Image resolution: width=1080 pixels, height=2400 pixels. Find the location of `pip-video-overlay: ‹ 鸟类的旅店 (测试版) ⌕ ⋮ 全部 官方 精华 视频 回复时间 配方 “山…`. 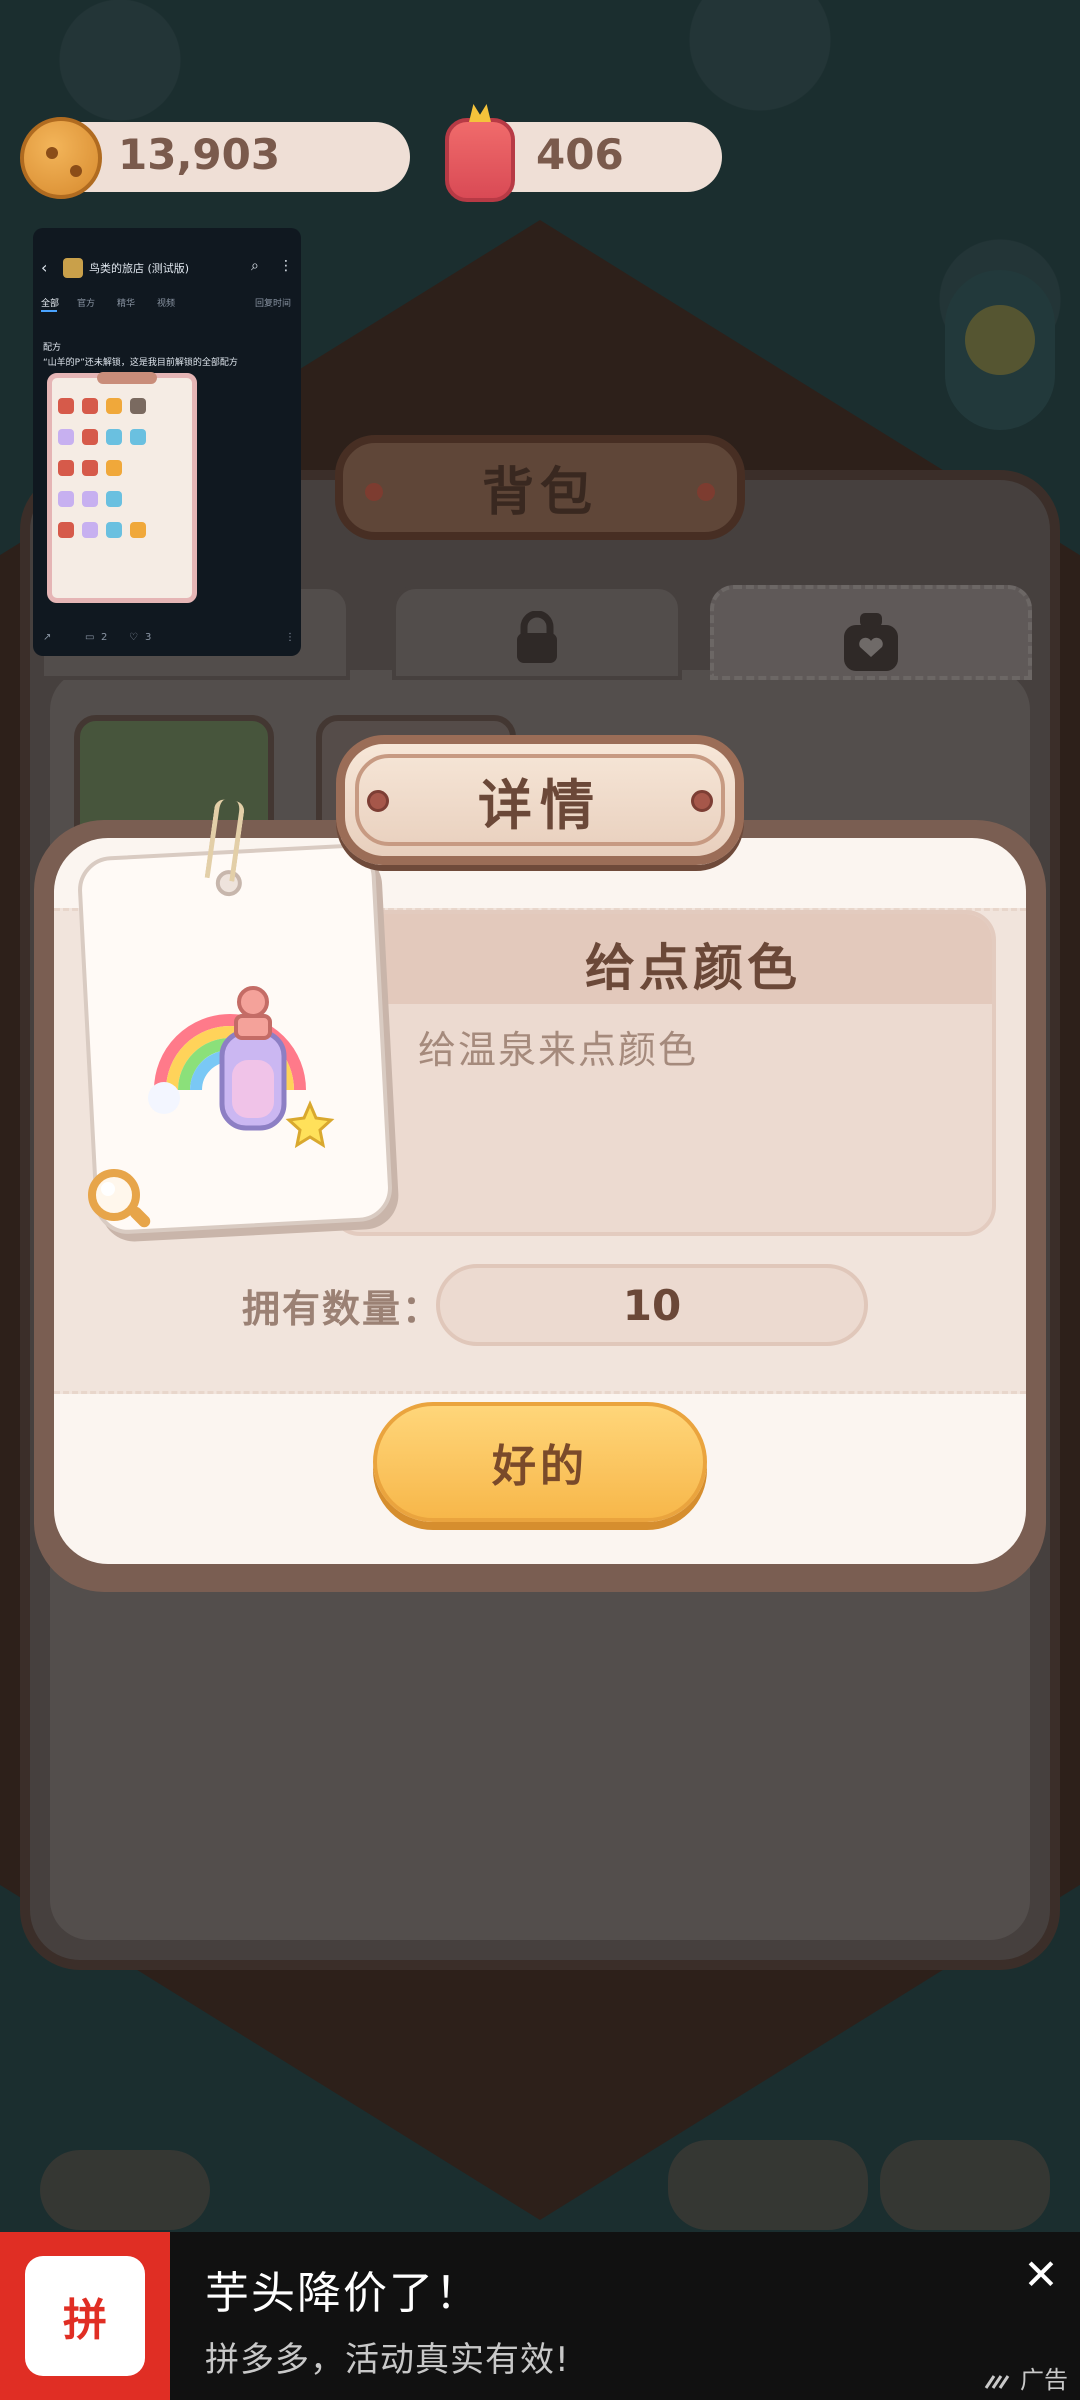

pip-video-overlay: ‹ 鸟类的旅店 (测试版) ⌕ ⋮ 全部 官方 精华 视频 回复时间 配方 “山… is located at coordinates (167, 442).